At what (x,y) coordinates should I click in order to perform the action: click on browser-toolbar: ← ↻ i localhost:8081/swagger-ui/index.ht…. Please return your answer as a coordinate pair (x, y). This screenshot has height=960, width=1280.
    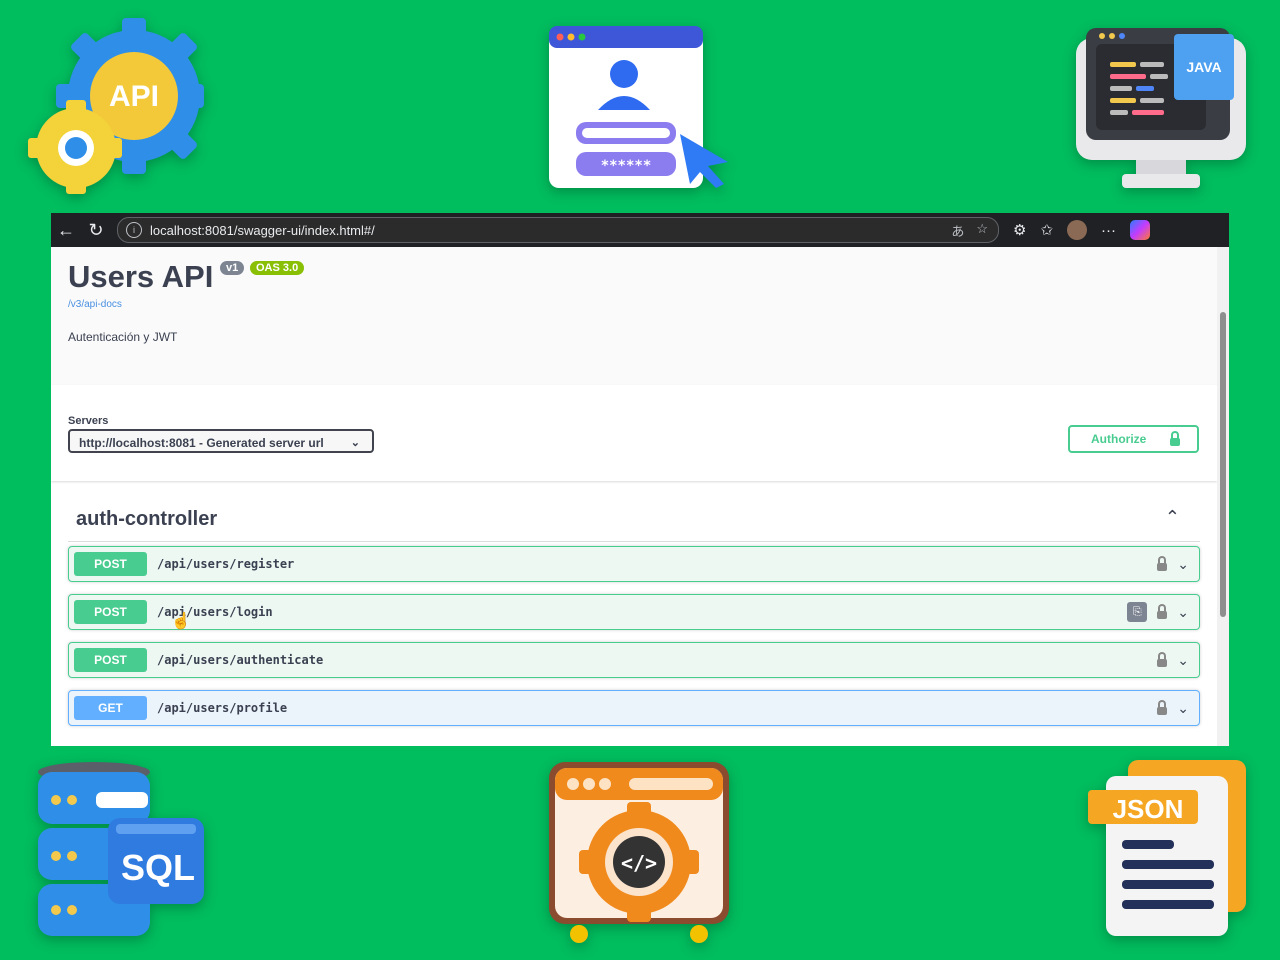
    Looking at the image, I should click on (640, 230).